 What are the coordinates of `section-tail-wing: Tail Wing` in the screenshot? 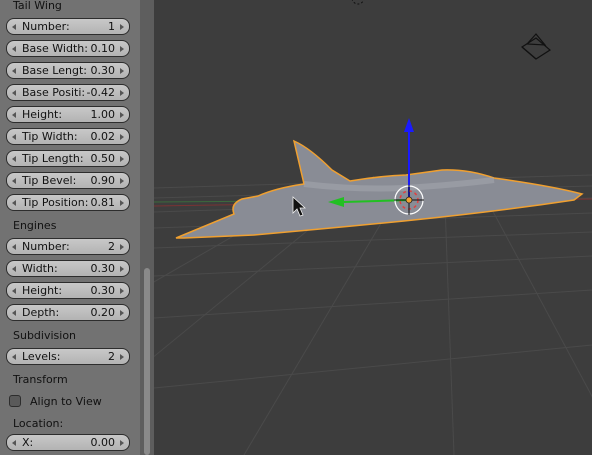 It's located at (37, 6).